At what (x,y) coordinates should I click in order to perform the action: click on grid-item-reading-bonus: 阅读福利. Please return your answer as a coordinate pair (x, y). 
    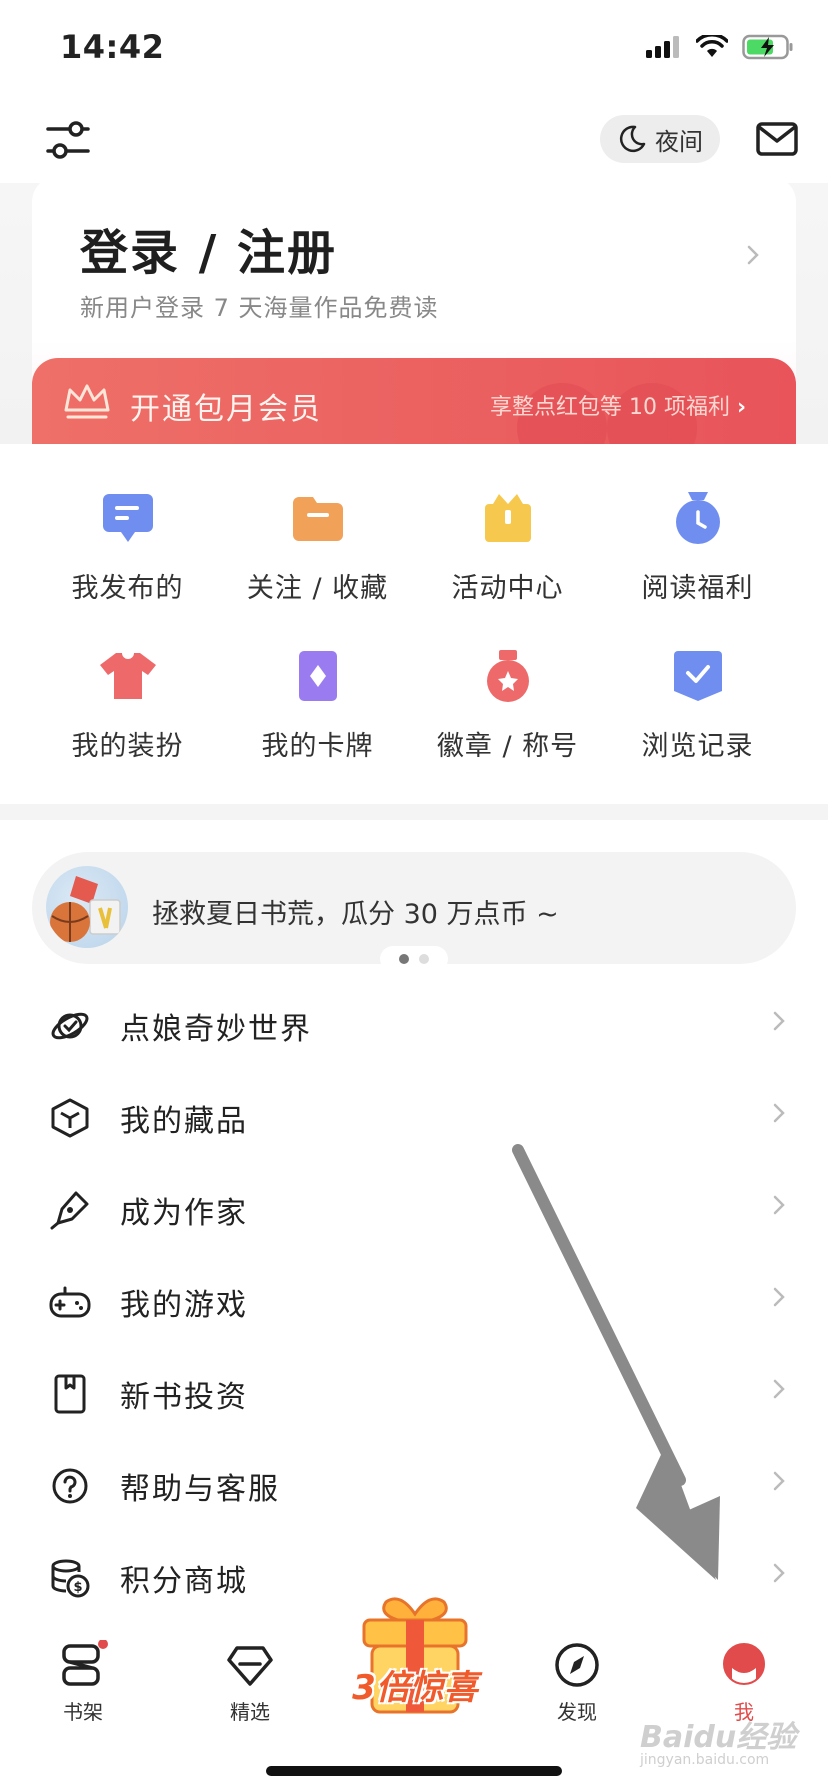
    Looking at the image, I should click on (697, 563).